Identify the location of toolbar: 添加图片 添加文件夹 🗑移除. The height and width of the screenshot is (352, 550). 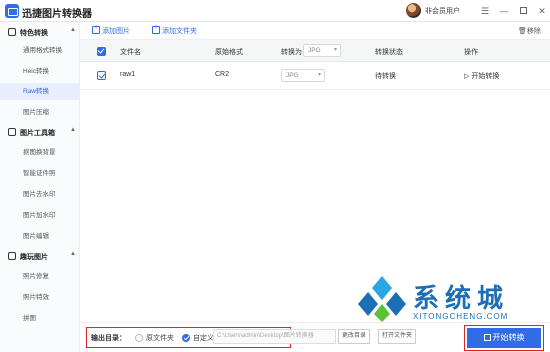
(315, 31).